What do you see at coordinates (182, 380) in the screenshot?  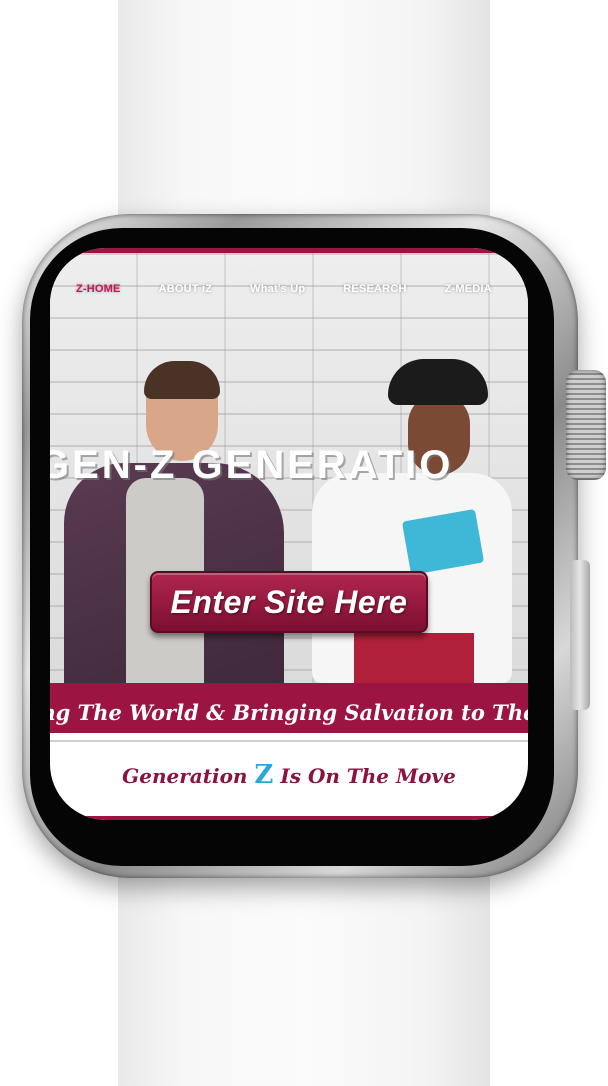 I see `hero-person-left-hair` at bounding box center [182, 380].